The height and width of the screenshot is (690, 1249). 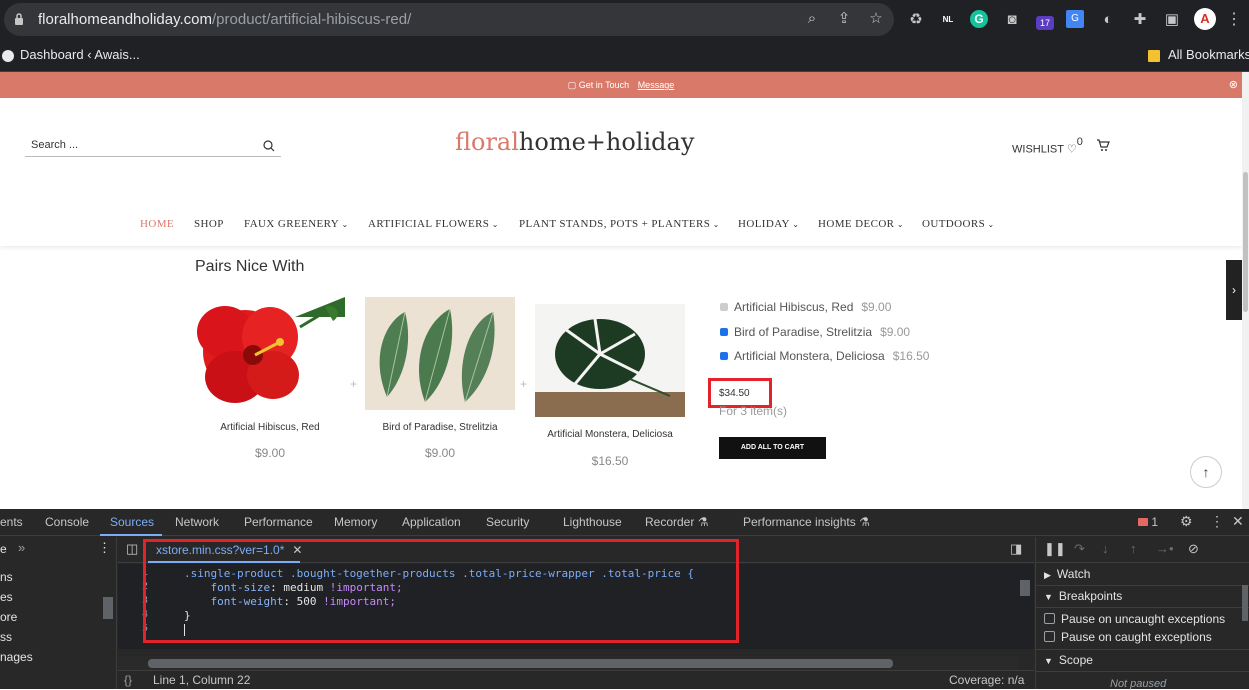 What do you see at coordinates (1186, 521) in the screenshot?
I see `settings-gear-icon: ⚙` at bounding box center [1186, 521].